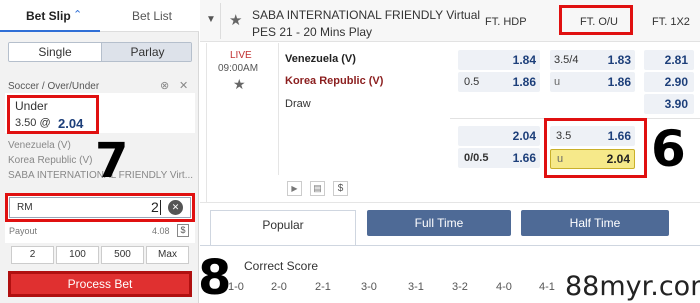  I want to click on stake-currency: RM, so click(25, 207).